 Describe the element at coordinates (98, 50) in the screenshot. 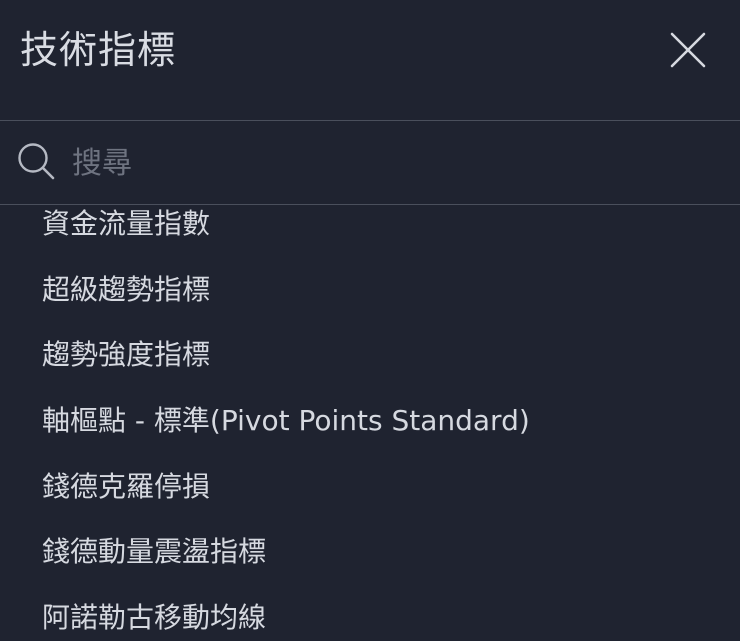

I see `panel-title: 技術指標` at that location.